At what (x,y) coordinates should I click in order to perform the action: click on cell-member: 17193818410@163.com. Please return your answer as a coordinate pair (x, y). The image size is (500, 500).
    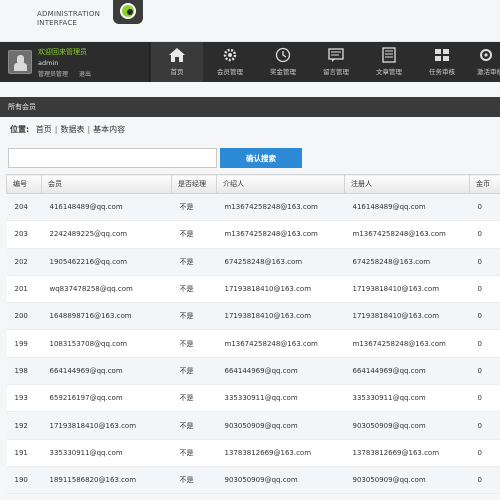
    Looking at the image, I should click on (106, 425).